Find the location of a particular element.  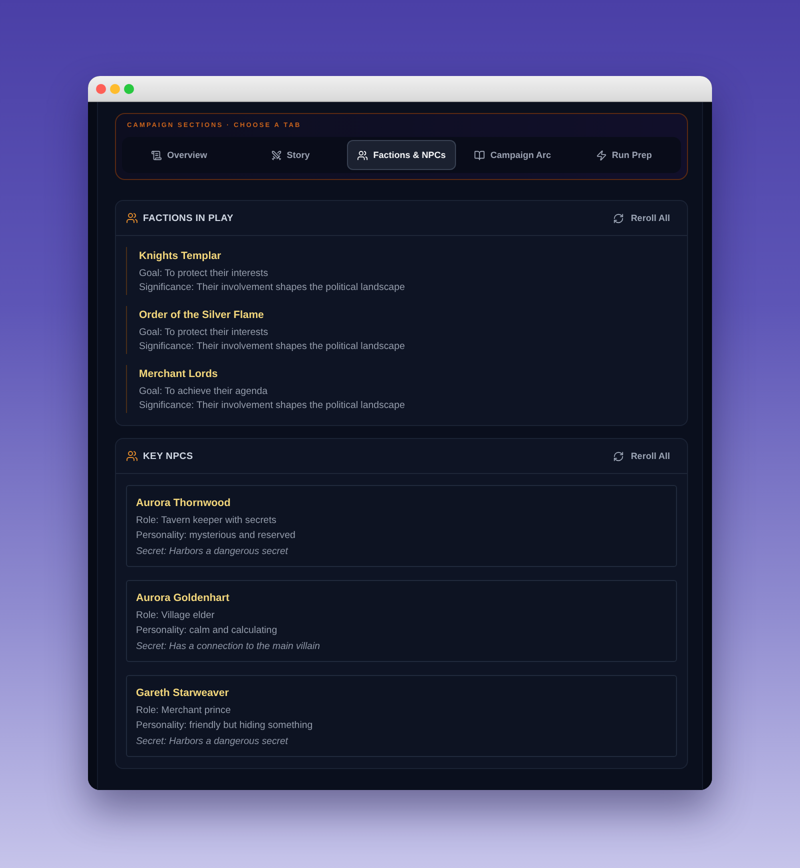

window-close-button is located at coordinates (101, 89).